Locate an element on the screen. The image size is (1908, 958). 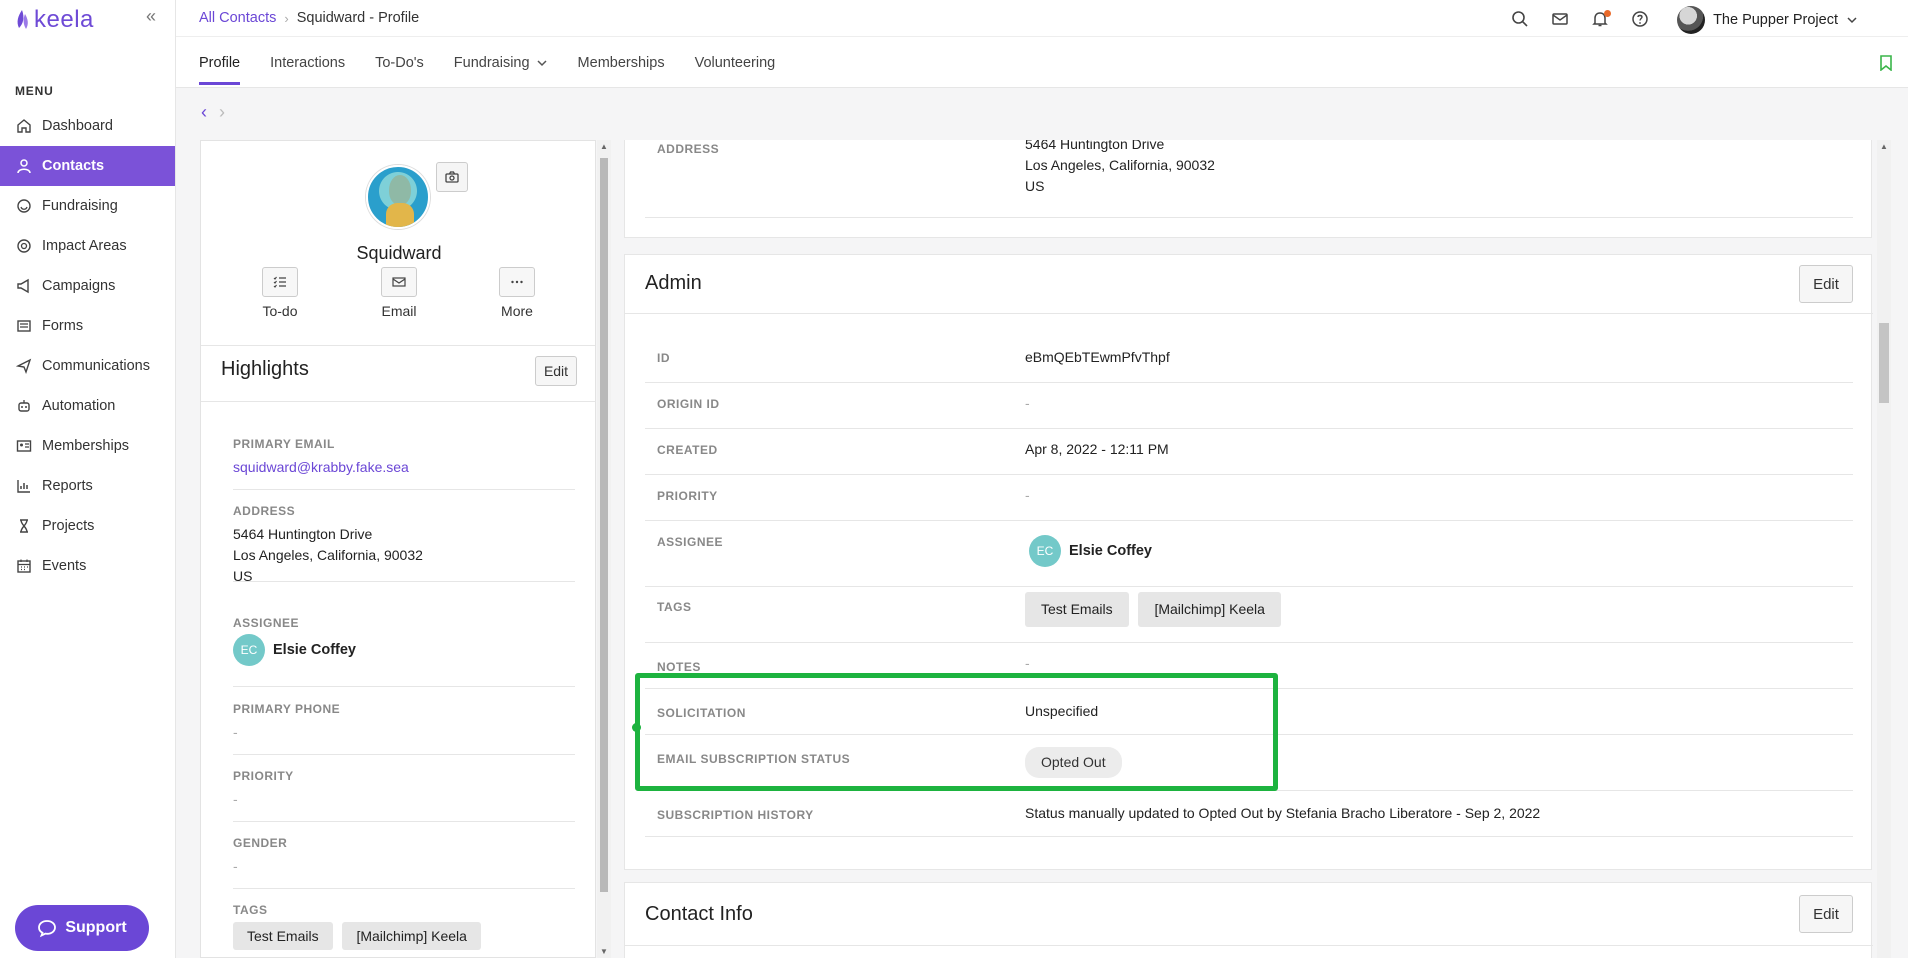
primary-email-link: squidward@krabby.fake.sea is located at coordinates (404, 467).